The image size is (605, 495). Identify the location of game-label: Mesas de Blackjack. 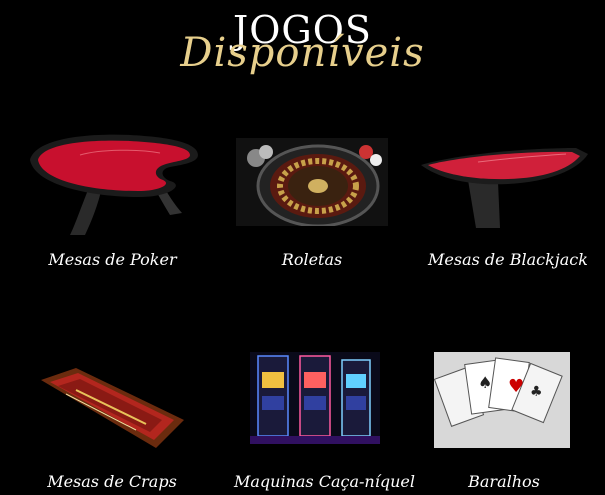
(508, 259).